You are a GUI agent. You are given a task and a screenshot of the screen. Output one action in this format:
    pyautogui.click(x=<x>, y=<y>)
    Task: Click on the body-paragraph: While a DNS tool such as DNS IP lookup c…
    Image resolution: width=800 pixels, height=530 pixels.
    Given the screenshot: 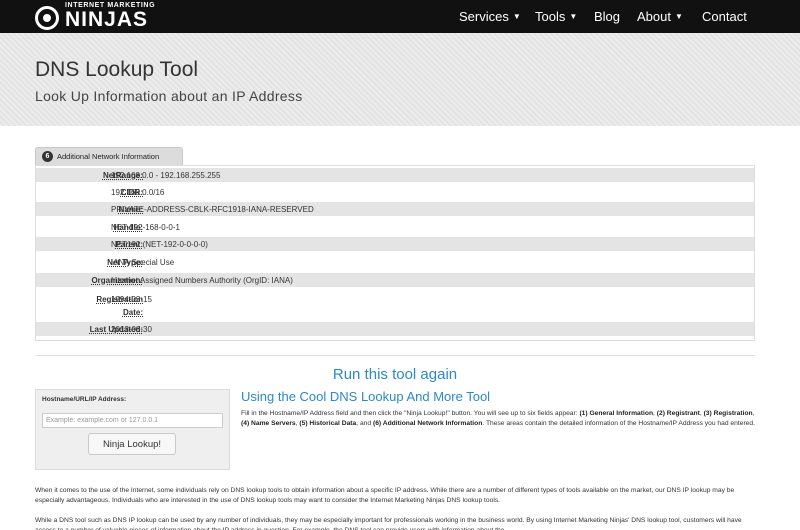 What is the action you would take?
    pyautogui.click(x=388, y=523)
    